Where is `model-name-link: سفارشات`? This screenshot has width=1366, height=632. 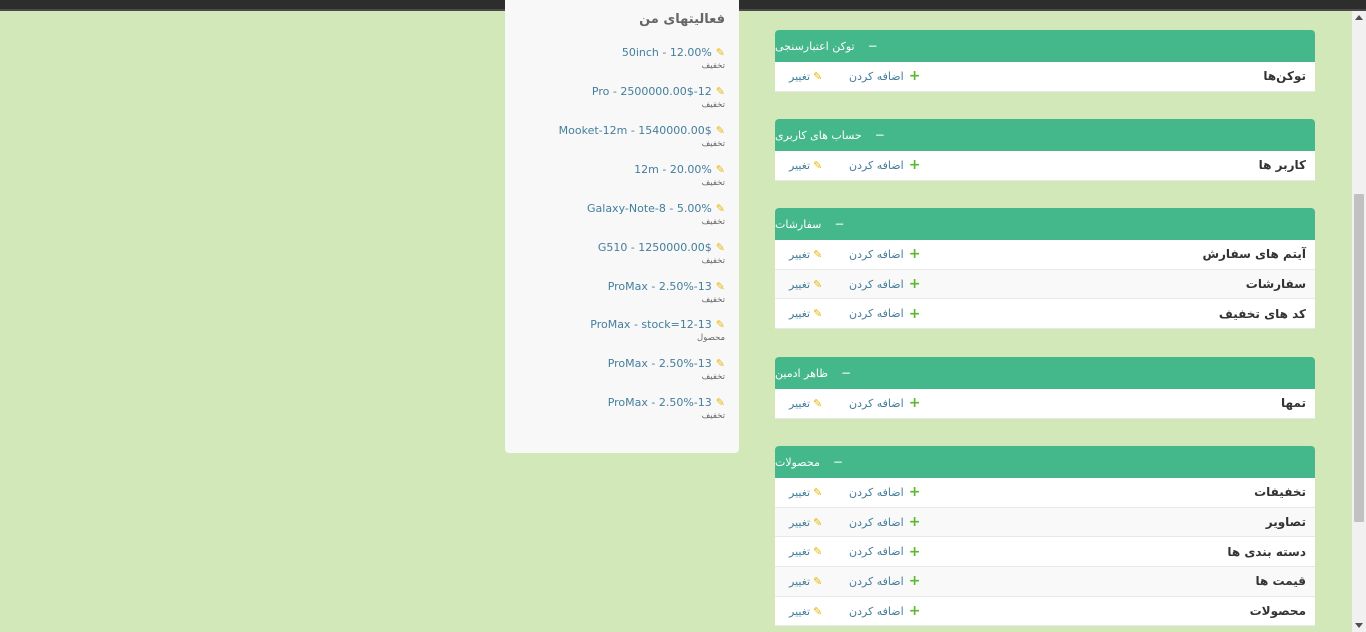
model-name-link: سفارشات is located at coordinates (1276, 284).